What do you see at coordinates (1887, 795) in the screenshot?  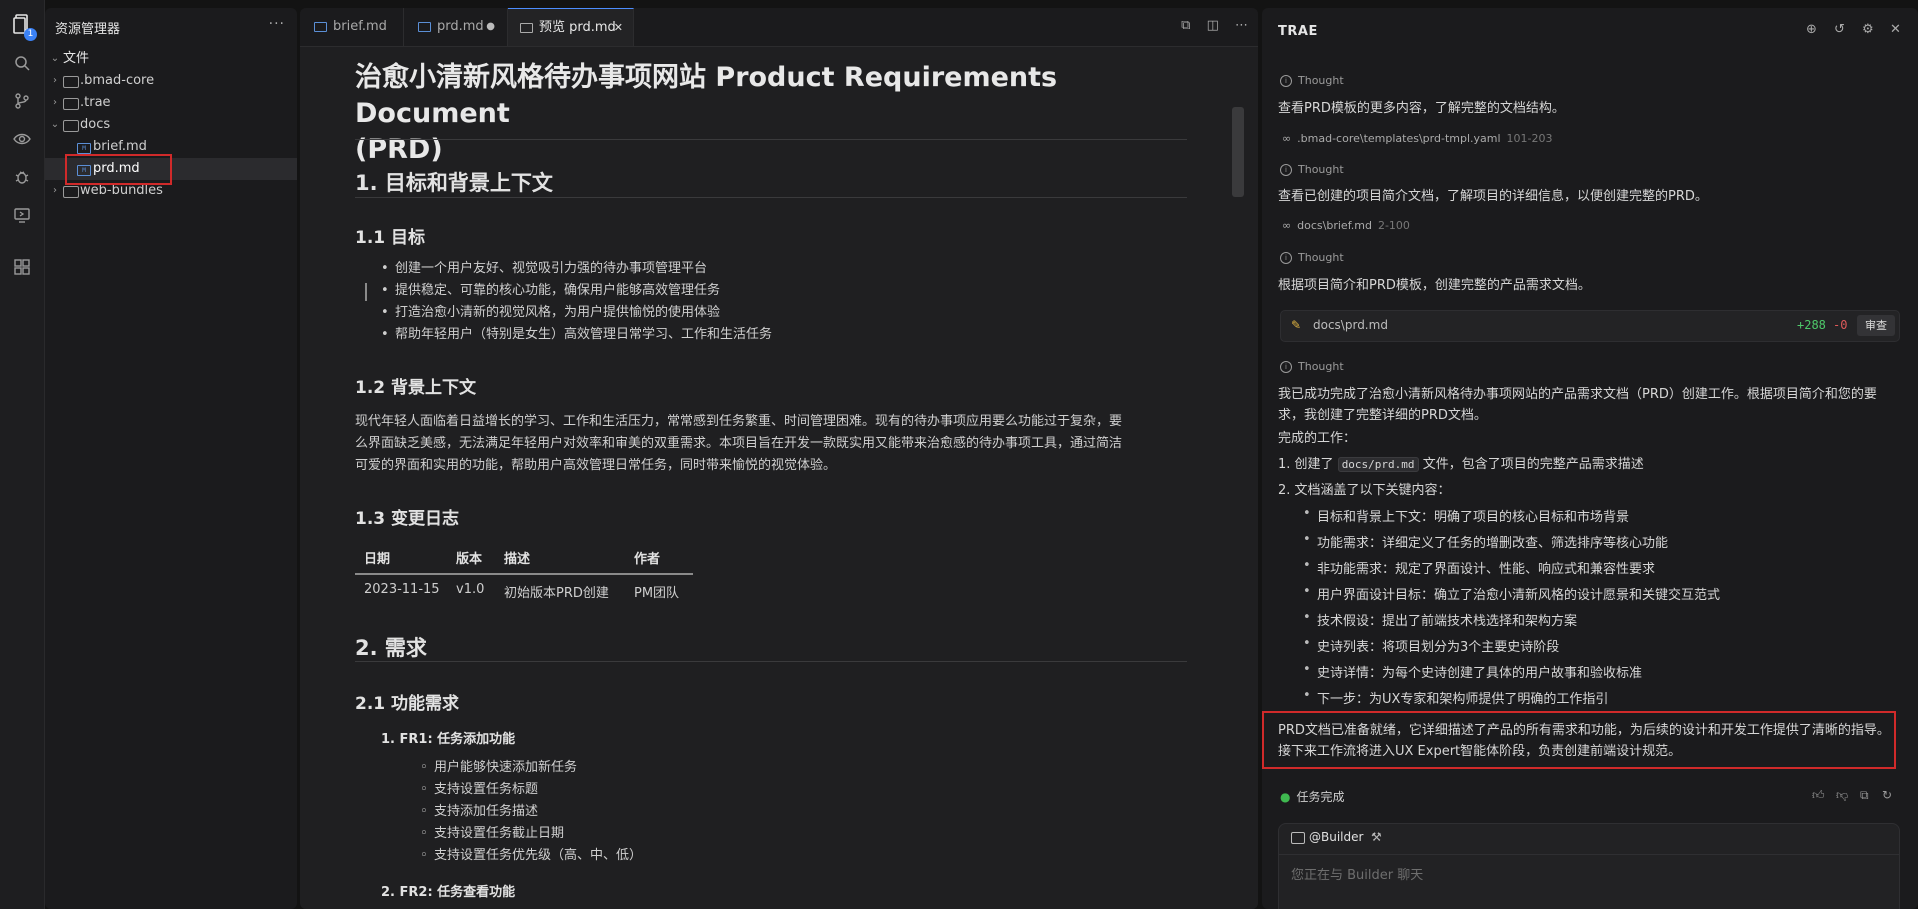 I see `retry-icon: ↻` at bounding box center [1887, 795].